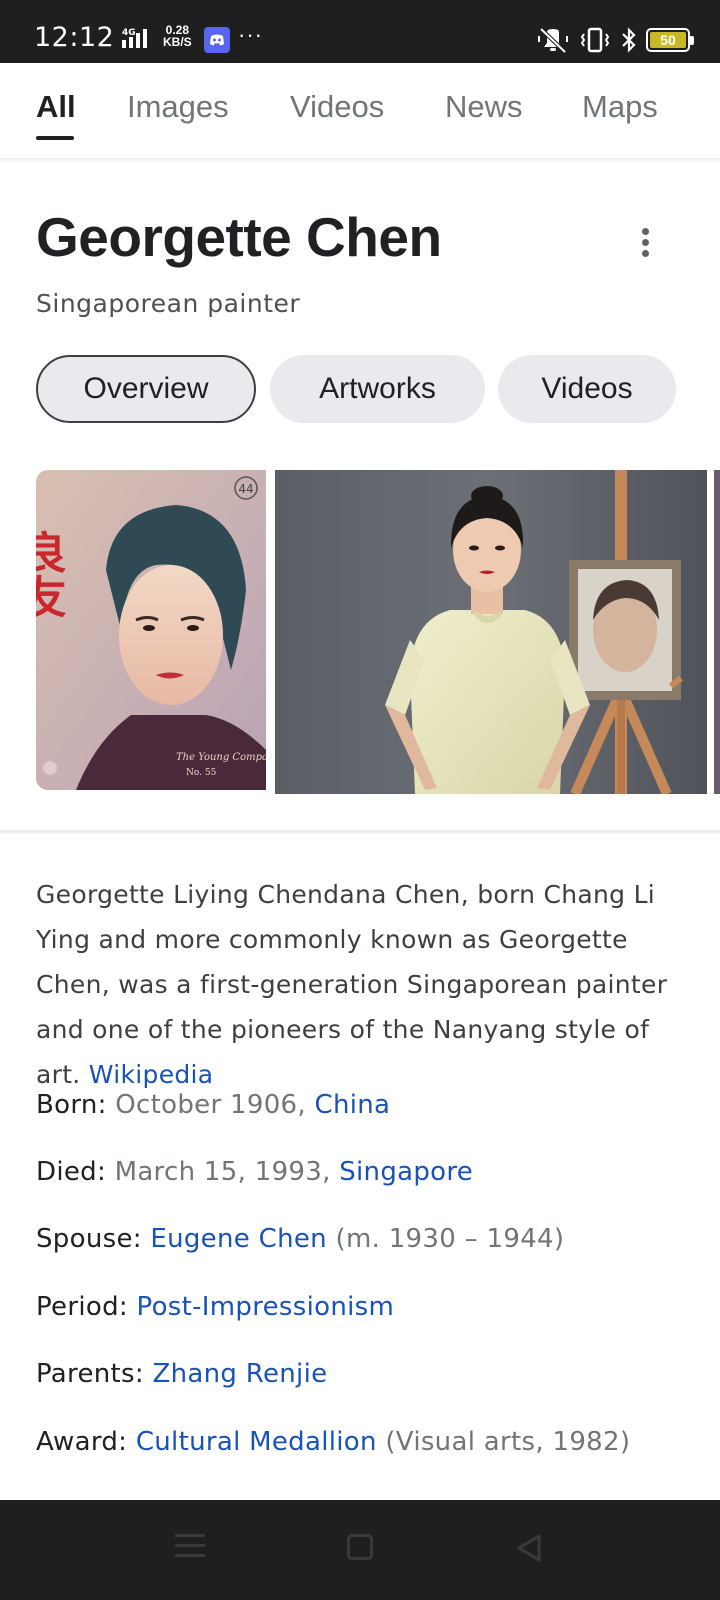 The width and height of the screenshot is (720, 1600). What do you see at coordinates (717, 632) in the screenshot?
I see `next-image-peek` at bounding box center [717, 632].